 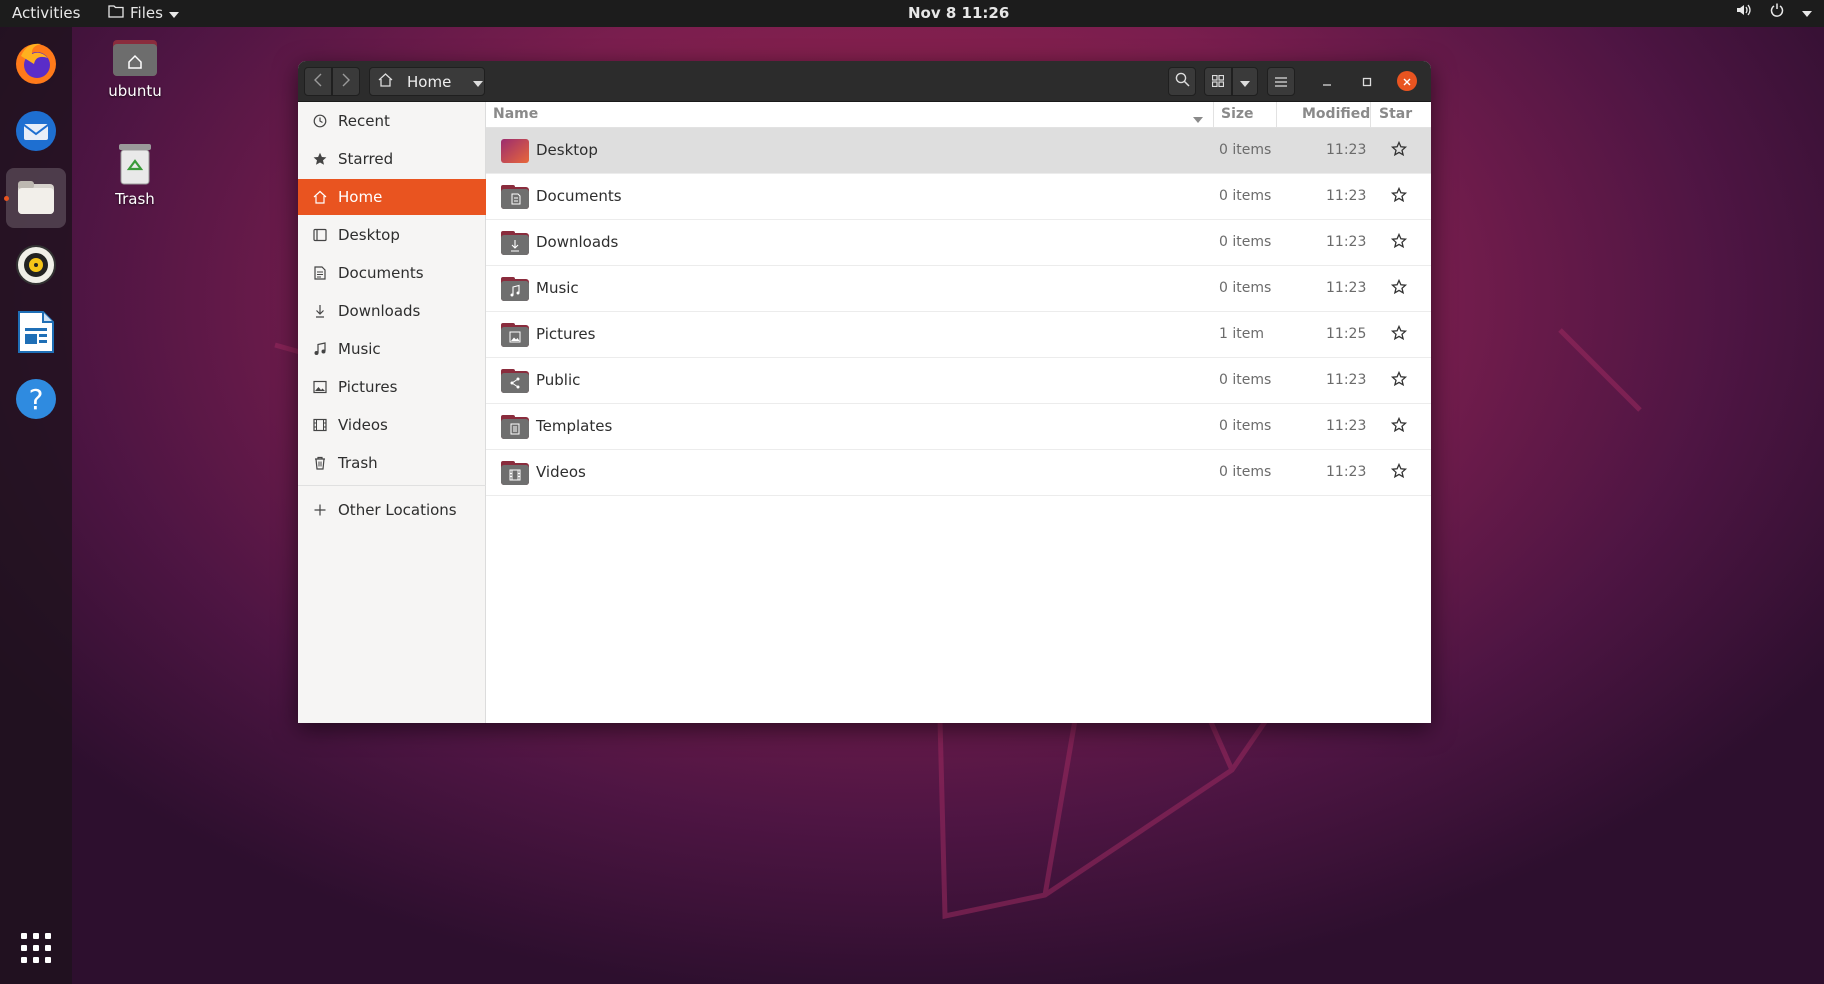 What do you see at coordinates (320, 349) in the screenshot?
I see `music-icon` at bounding box center [320, 349].